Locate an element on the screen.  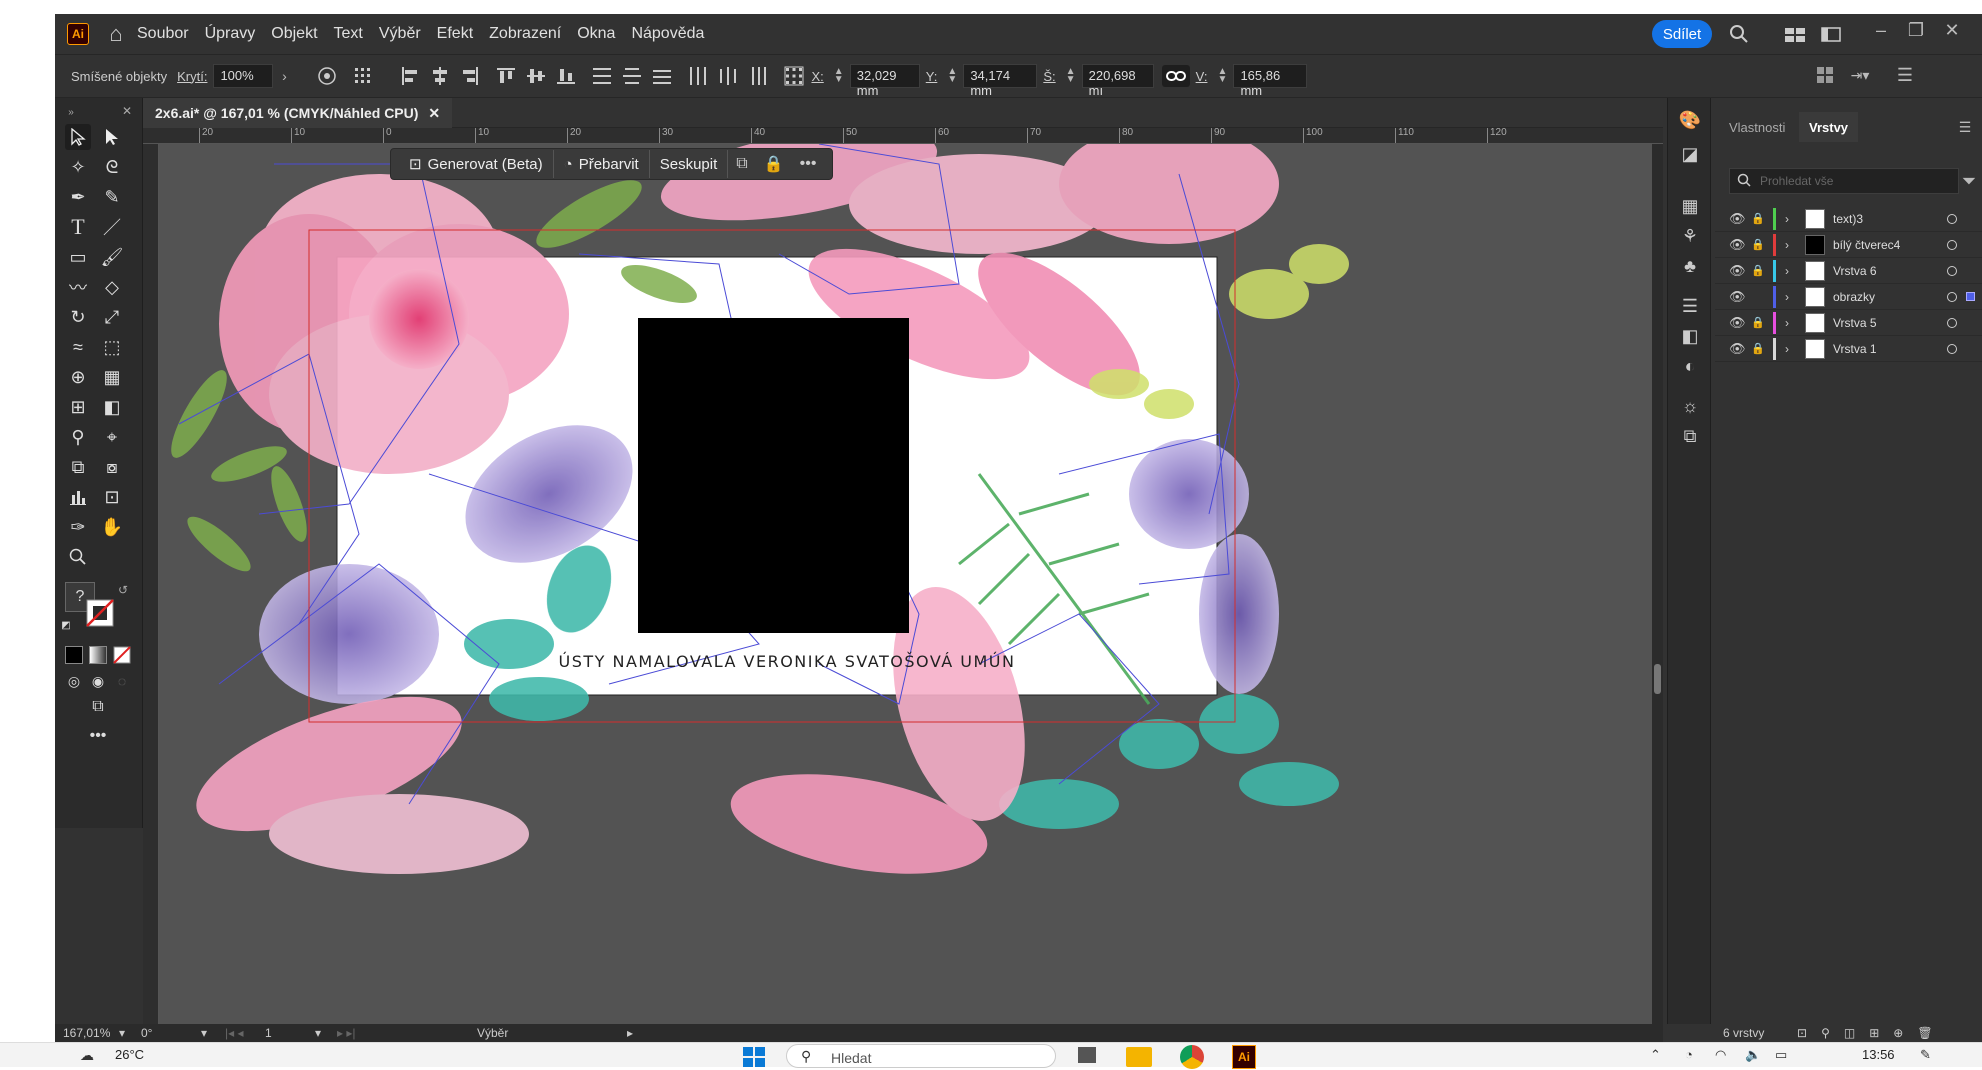
more-tools-icon: ••• is located at coordinates (98, 735).